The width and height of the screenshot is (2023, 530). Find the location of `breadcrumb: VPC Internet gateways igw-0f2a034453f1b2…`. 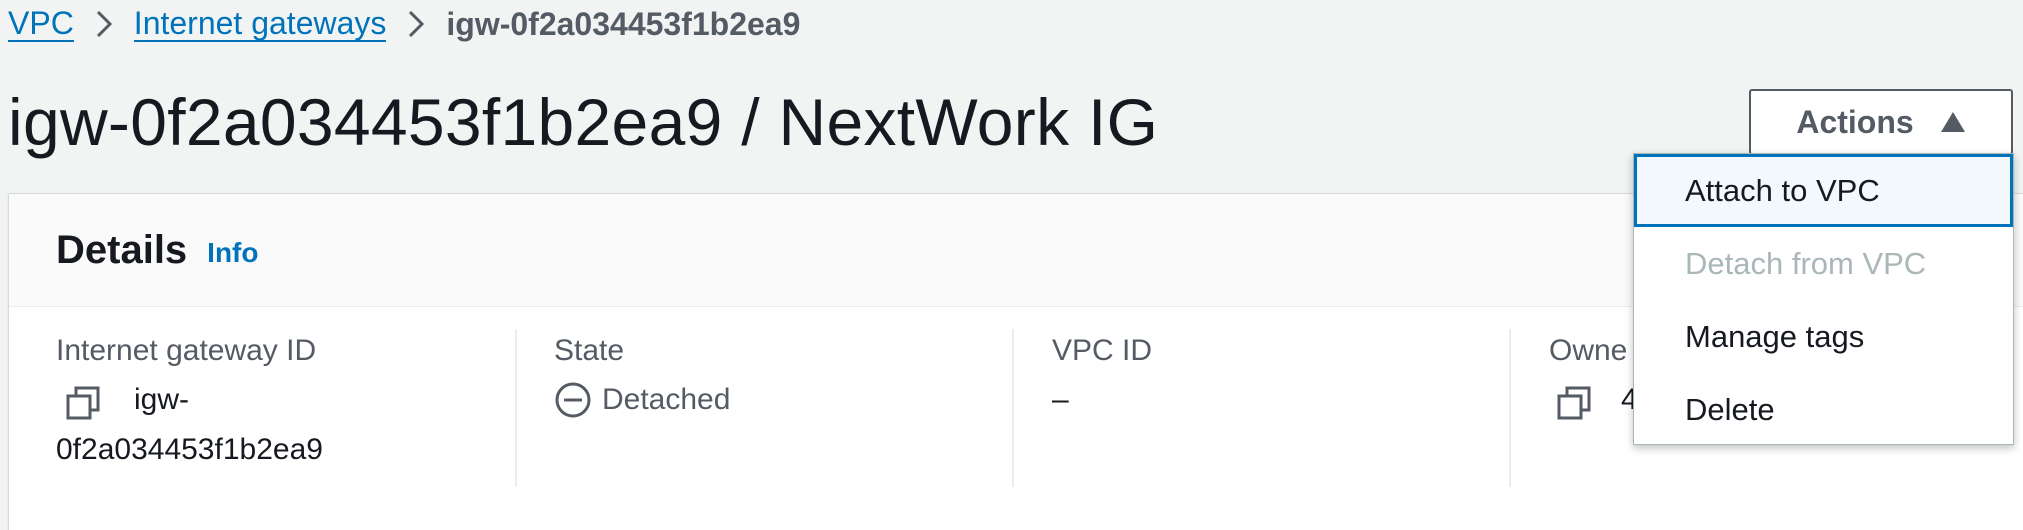

breadcrumb: VPC Internet gateways igw-0f2a034453f1b2… is located at coordinates (404, 24).